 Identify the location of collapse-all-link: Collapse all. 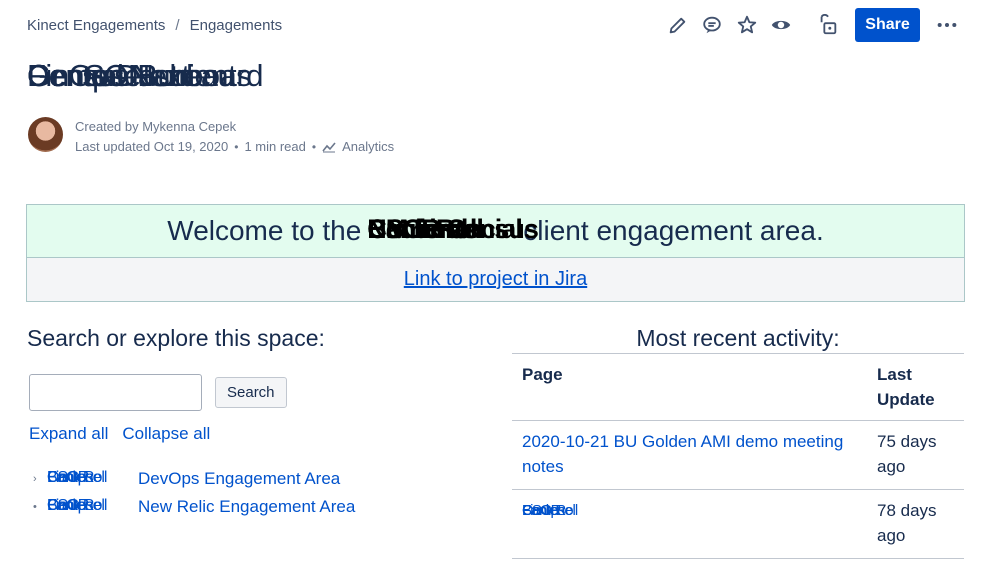
(166, 434).